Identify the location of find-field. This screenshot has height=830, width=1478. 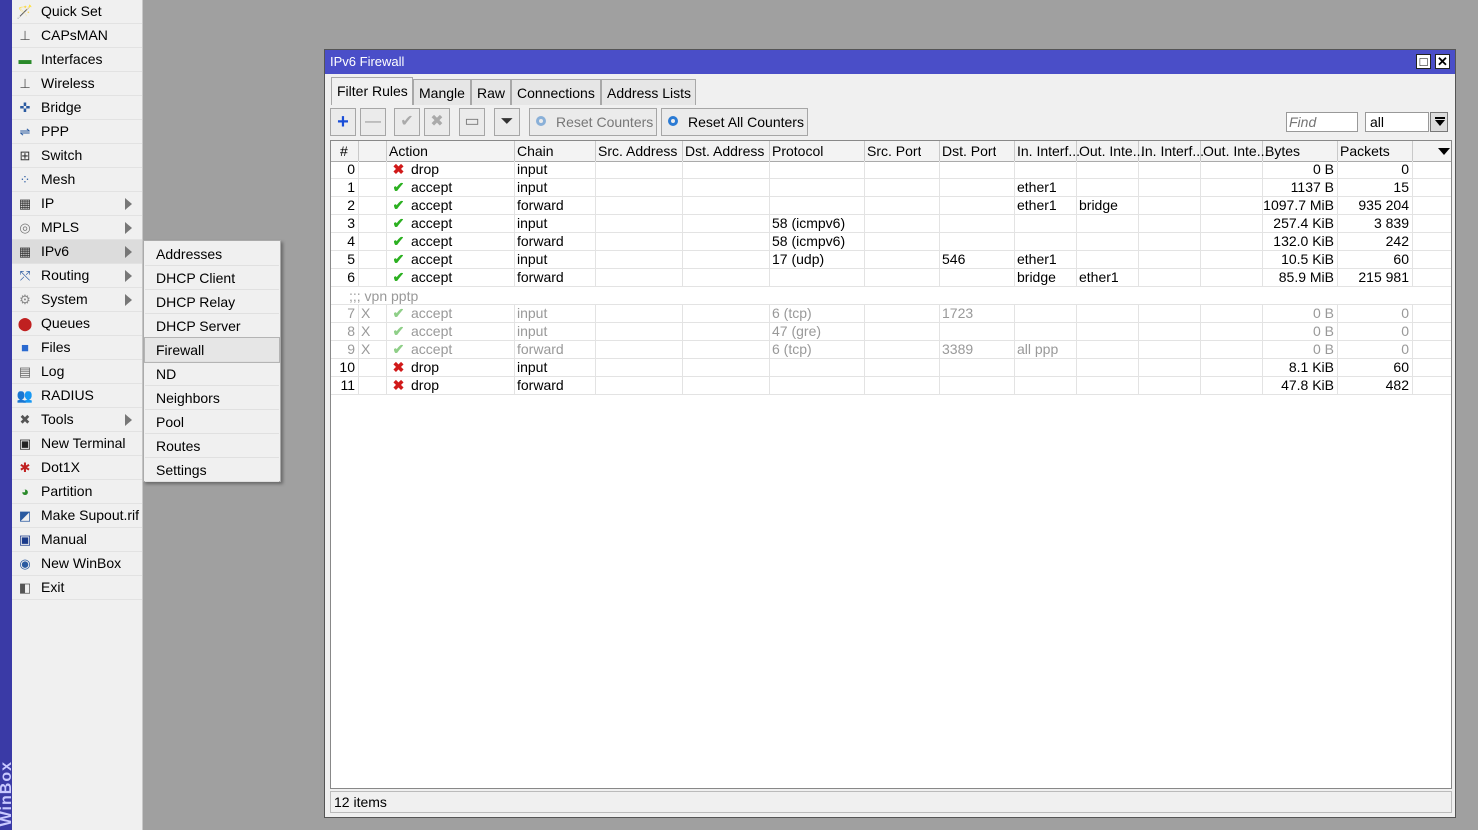
(1322, 122).